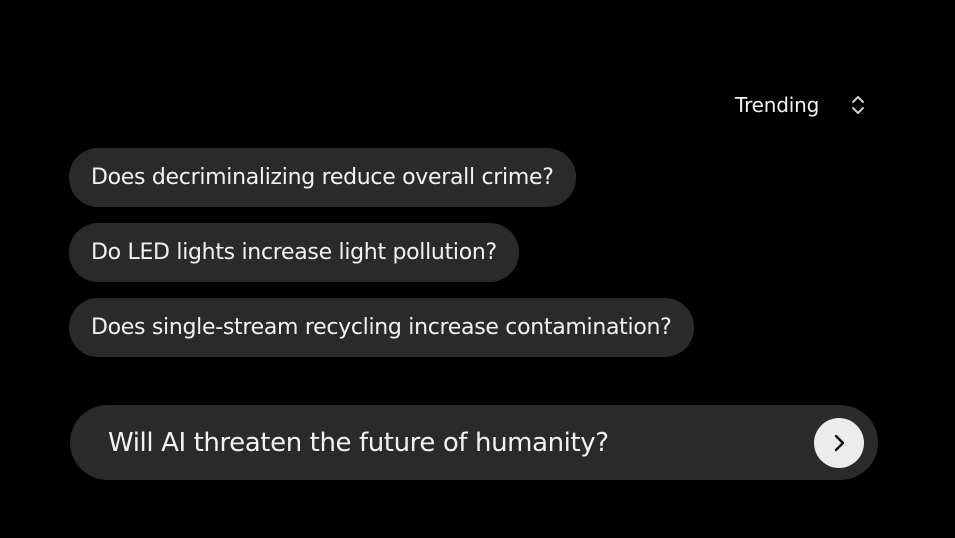  I want to click on chevron-right-icon, so click(839, 443).